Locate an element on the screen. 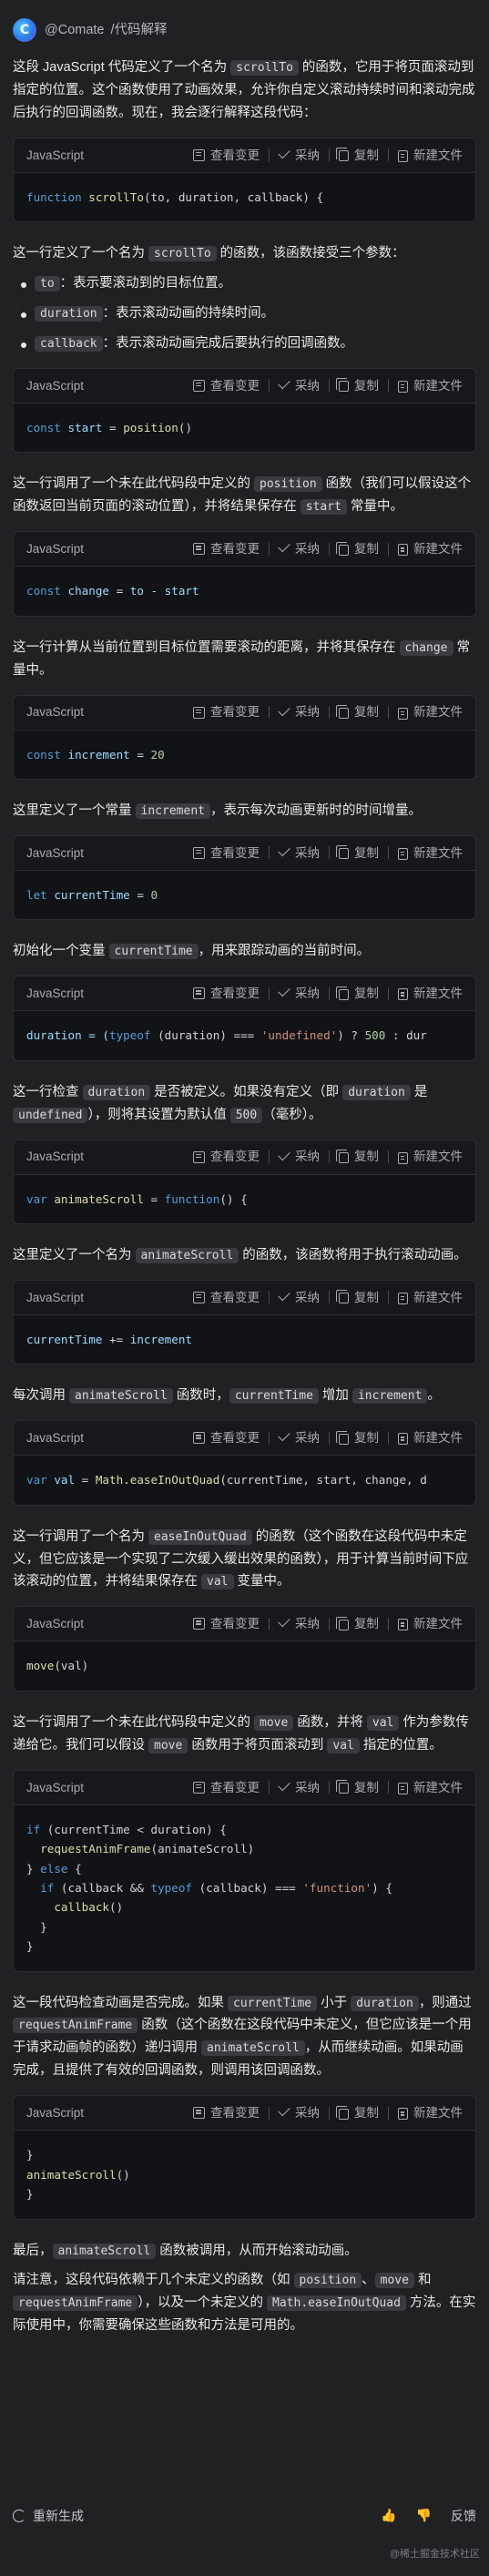 This screenshot has width=489, height=2576. code-content: } animateScroll()} is located at coordinates (78, 2175).